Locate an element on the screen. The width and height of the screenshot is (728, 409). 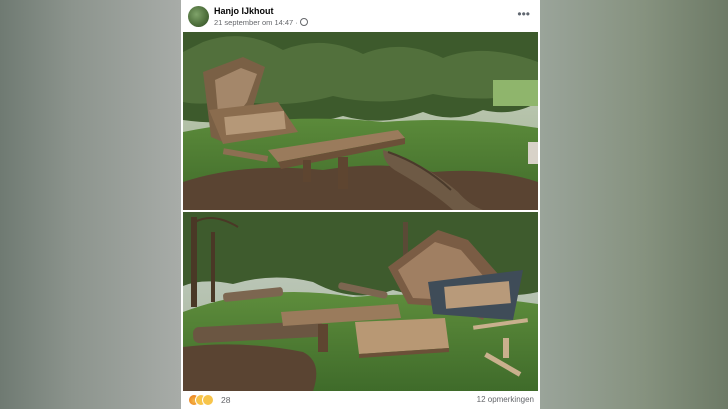
more-options-icon: ••• is located at coordinates (523, 14).